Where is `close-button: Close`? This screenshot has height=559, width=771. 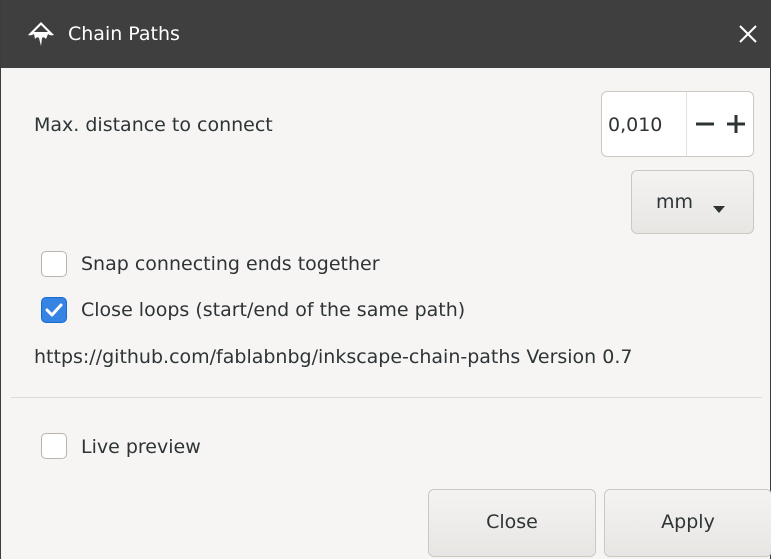
close-button: Close is located at coordinates (512, 523).